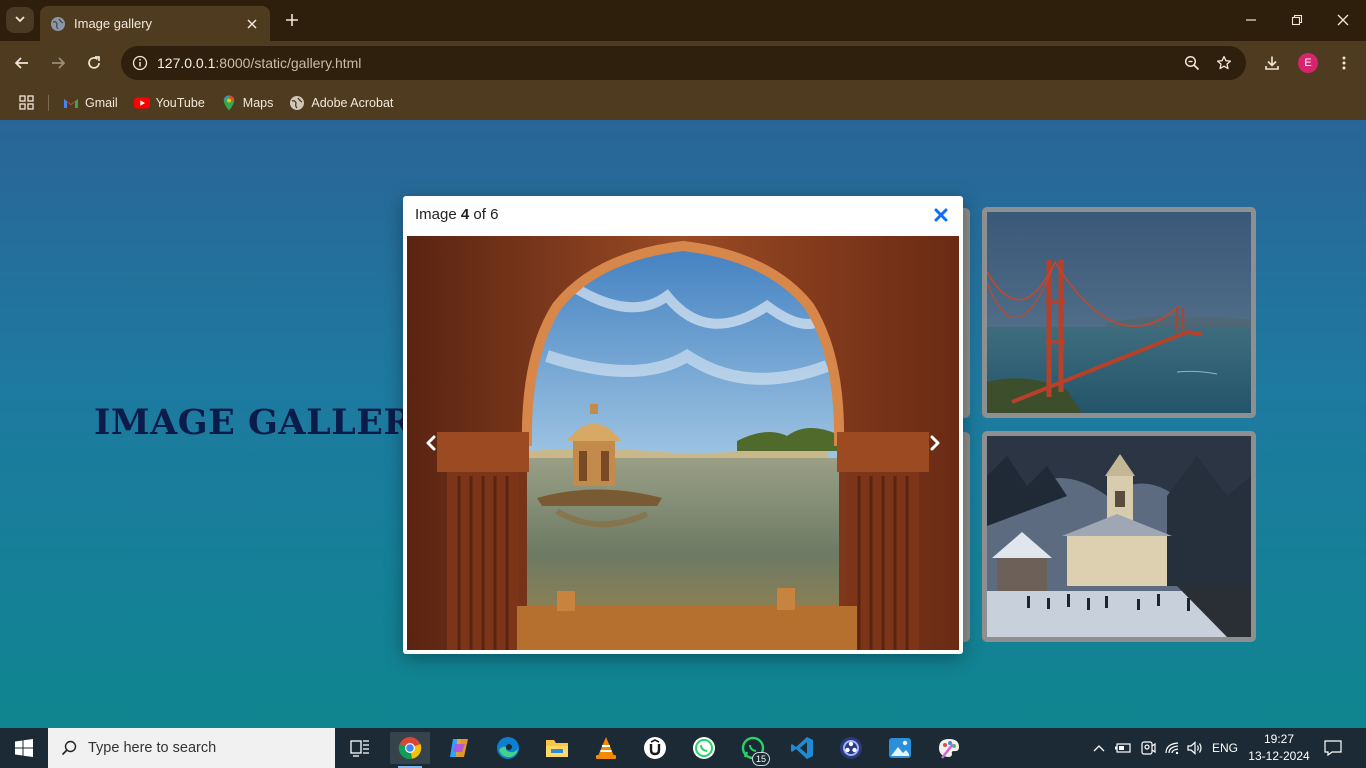 Image resolution: width=1366 pixels, height=768 pixels. What do you see at coordinates (26, 103) in the screenshot?
I see `apps-grid-icon` at bounding box center [26, 103].